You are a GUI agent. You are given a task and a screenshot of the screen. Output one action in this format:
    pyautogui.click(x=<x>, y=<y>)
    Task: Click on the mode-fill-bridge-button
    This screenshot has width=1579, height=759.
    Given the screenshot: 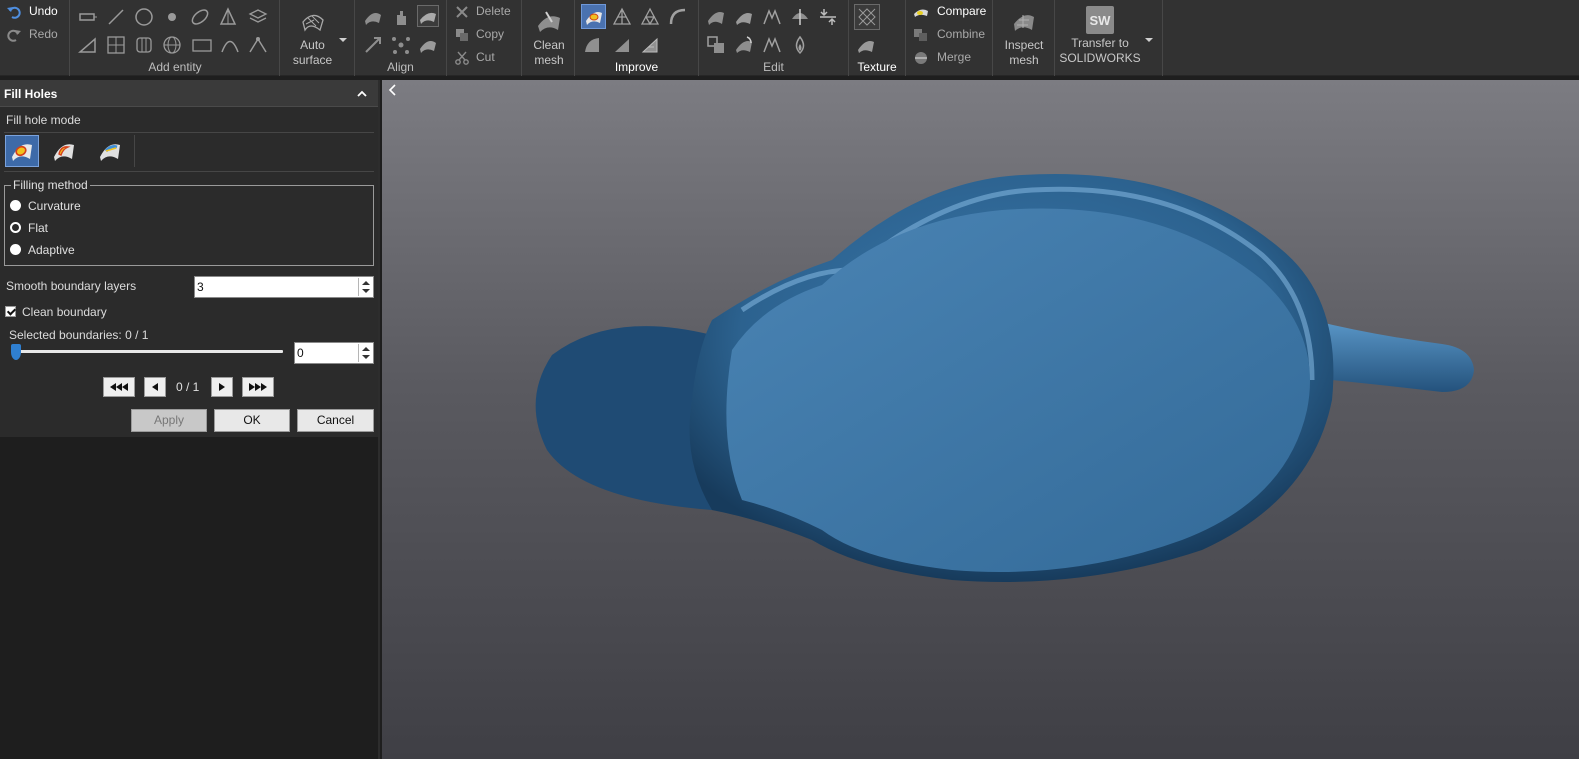 What is the action you would take?
    pyautogui.click(x=110, y=151)
    